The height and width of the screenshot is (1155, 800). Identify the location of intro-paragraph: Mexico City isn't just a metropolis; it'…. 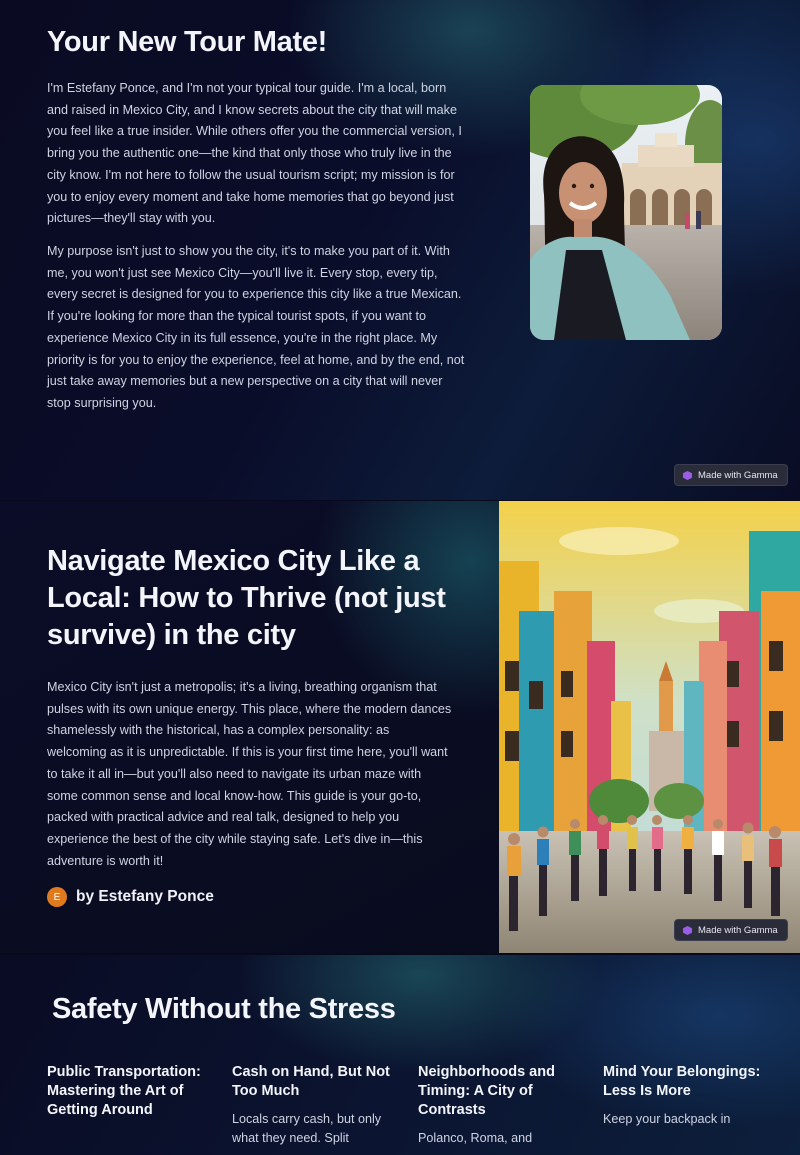
(249, 774).